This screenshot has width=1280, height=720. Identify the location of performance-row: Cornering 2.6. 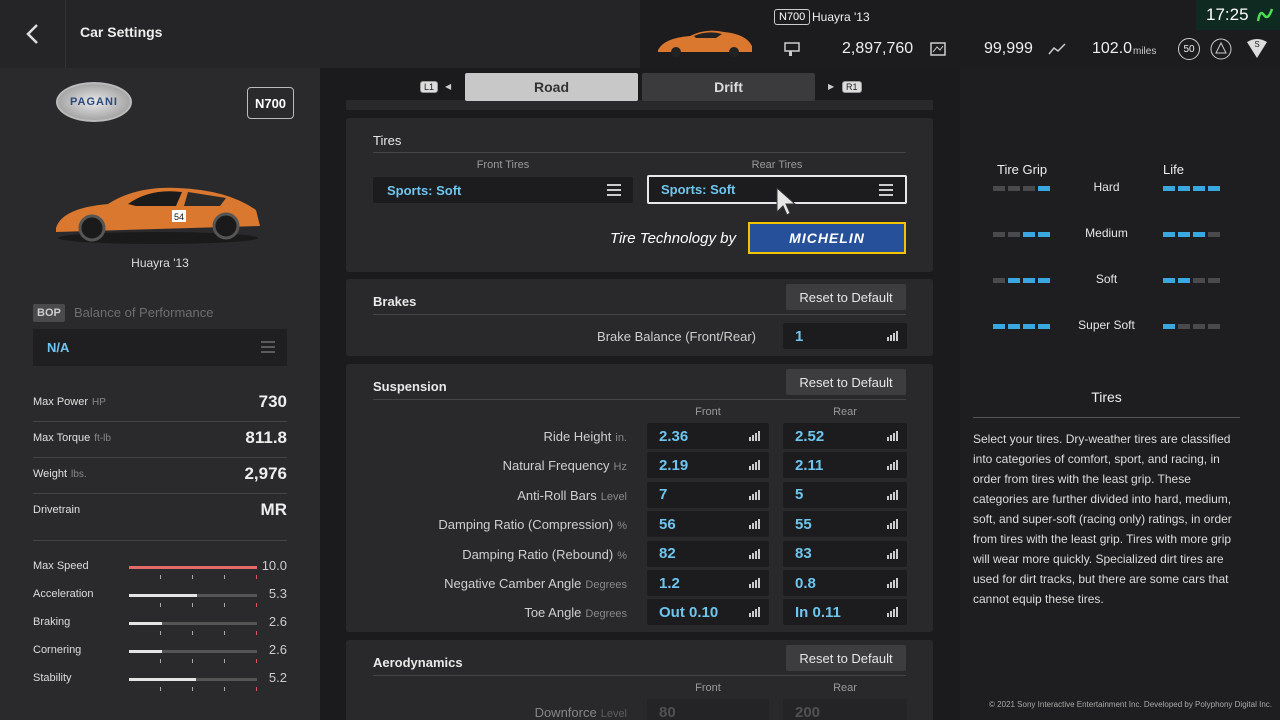
(160, 653).